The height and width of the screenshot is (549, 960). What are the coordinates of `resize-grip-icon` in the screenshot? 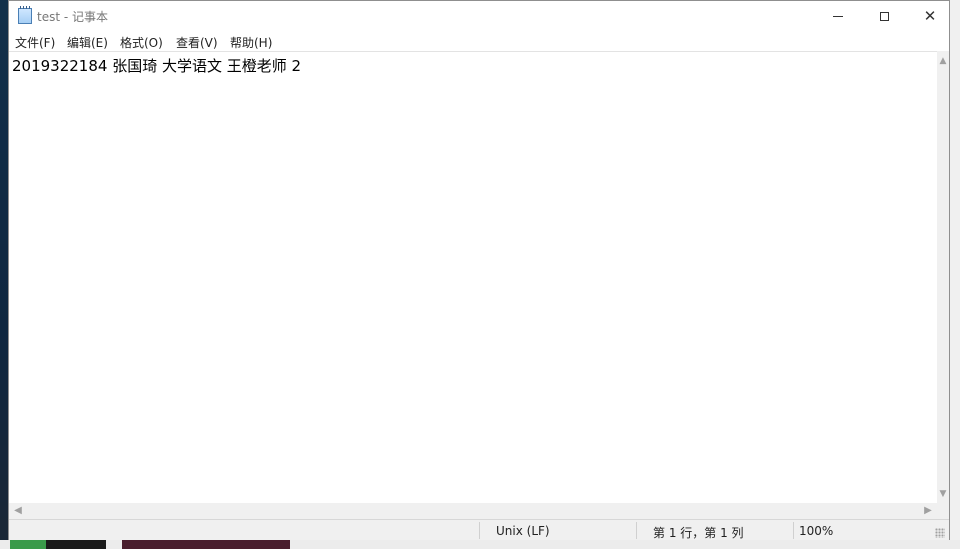 It's located at (940, 533).